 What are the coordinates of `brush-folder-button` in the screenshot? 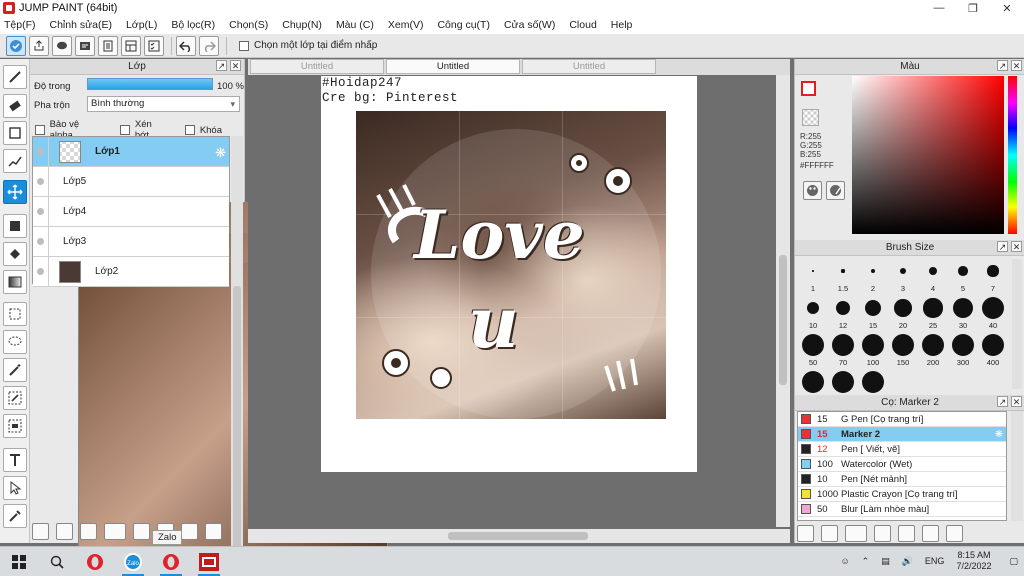 It's located at (906, 533).